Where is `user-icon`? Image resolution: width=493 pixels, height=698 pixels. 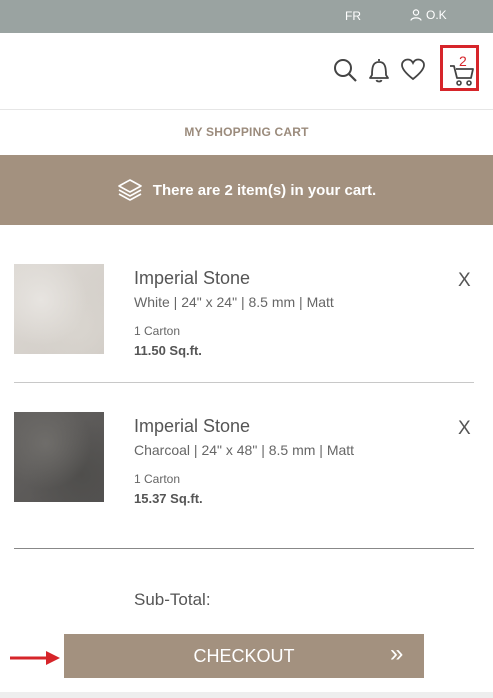
user-icon is located at coordinates (416, 15).